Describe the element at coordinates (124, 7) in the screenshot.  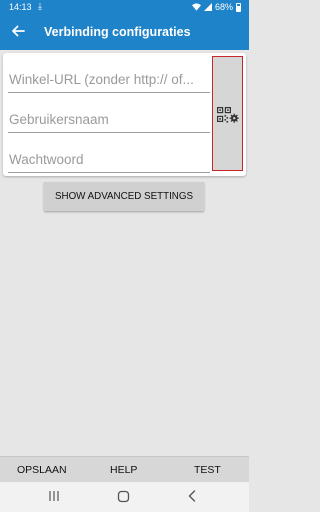
I see `status-bar: 14:13 ⤓ 68%` at that location.